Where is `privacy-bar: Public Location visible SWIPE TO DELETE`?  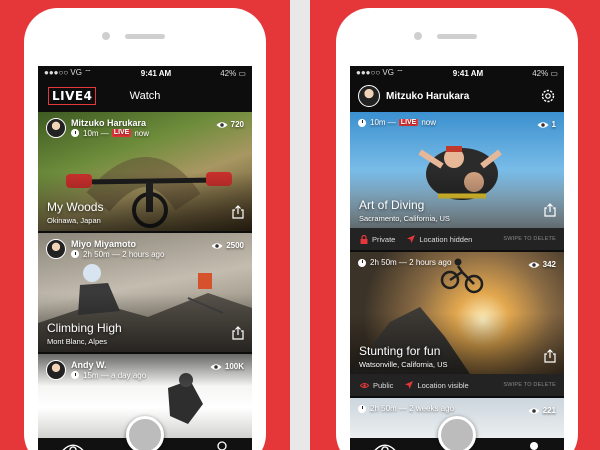 privacy-bar: Public Location visible SWIPE TO DELETE is located at coordinates (457, 385).